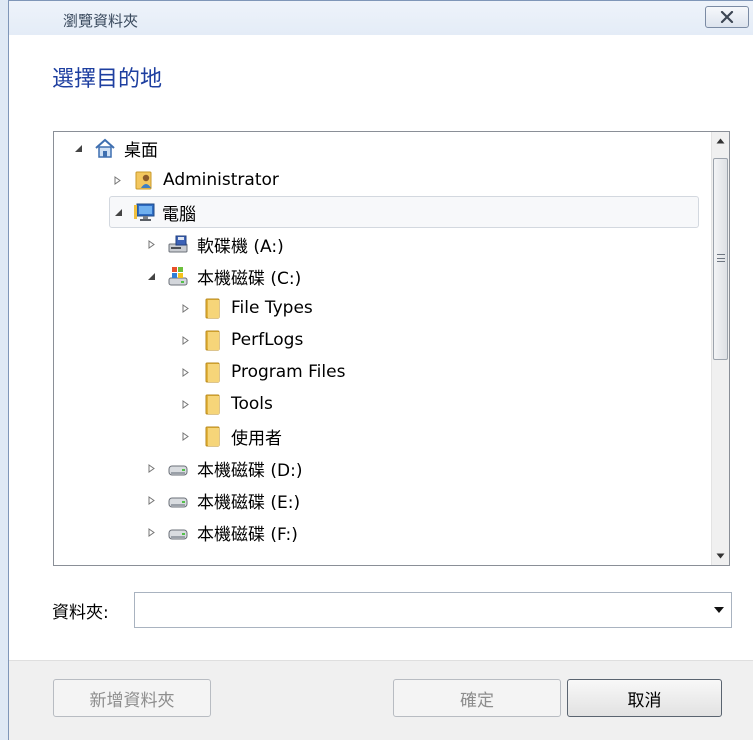 This screenshot has width=753, height=740. I want to click on title-bar: 瀏覽資料夾, so click(381, 18).